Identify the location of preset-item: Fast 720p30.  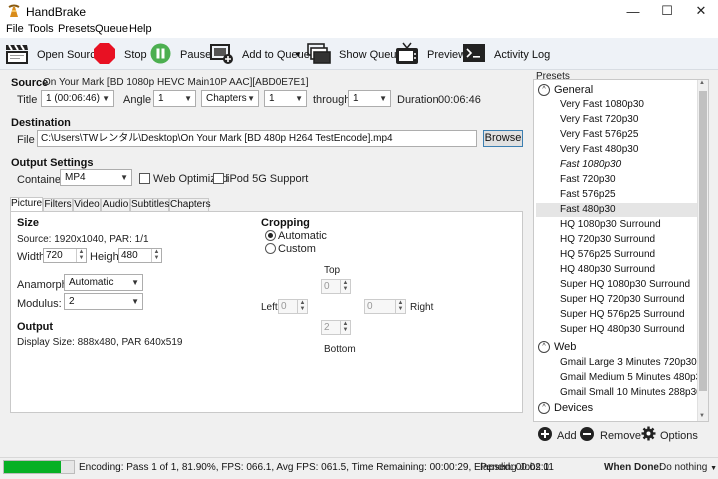
(588, 179).